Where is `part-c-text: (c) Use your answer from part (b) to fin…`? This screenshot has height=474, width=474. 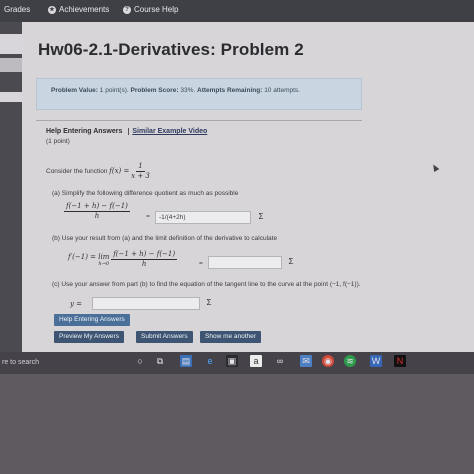 part-c-text: (c) Use your answer from part (b) to fin… is located at coordinates (206, 284).